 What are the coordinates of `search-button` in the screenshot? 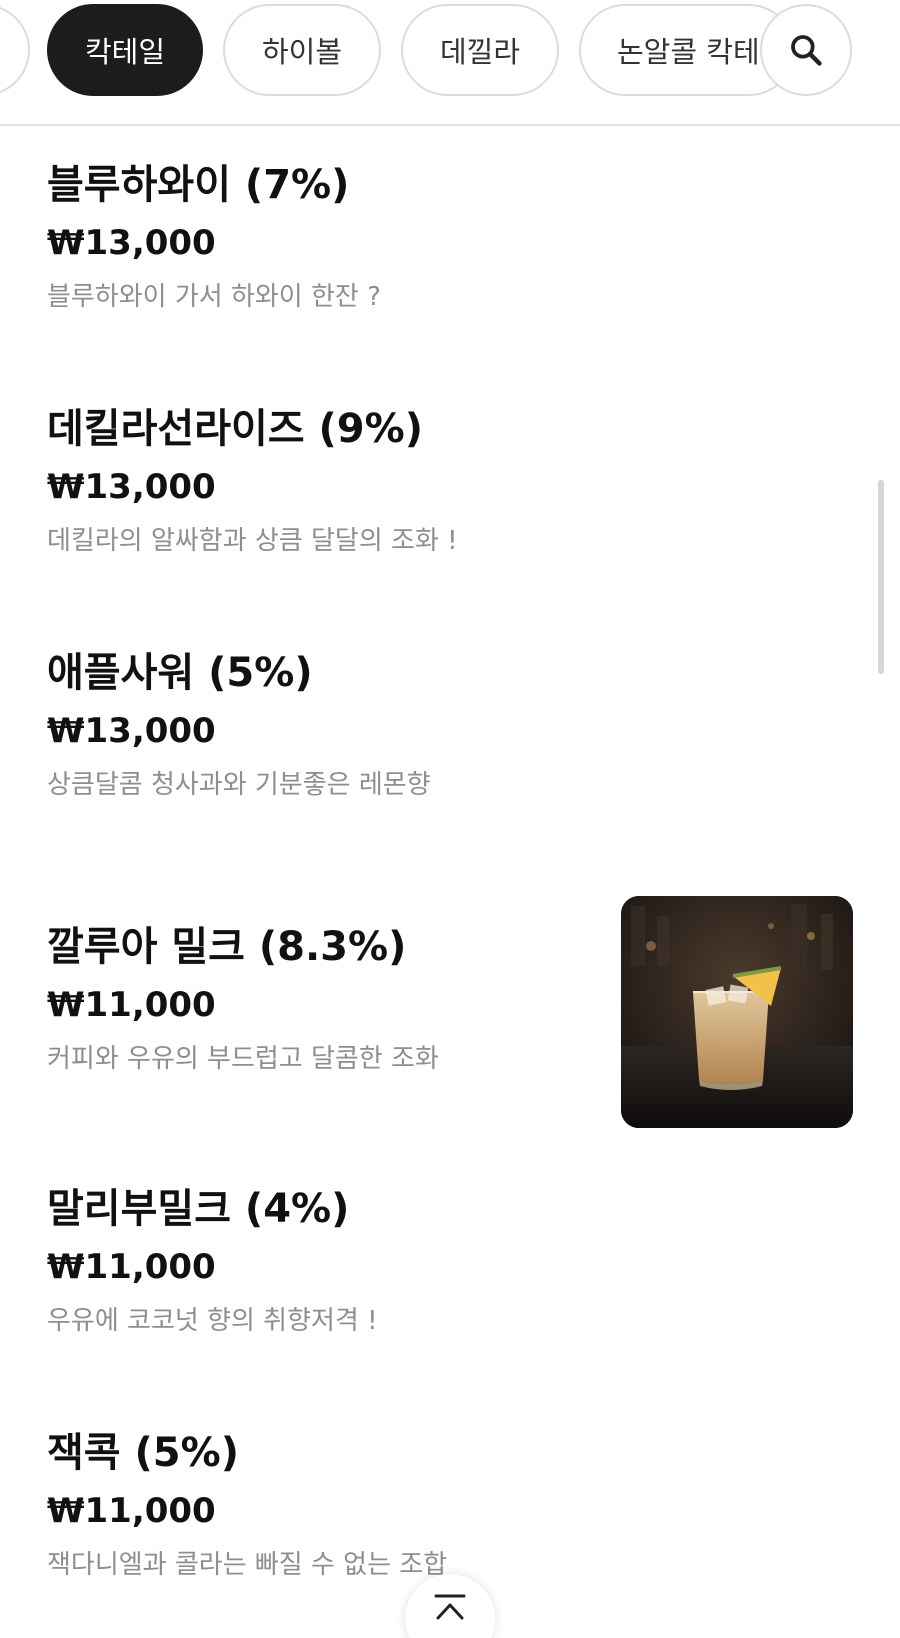 It's located at (806, 50).